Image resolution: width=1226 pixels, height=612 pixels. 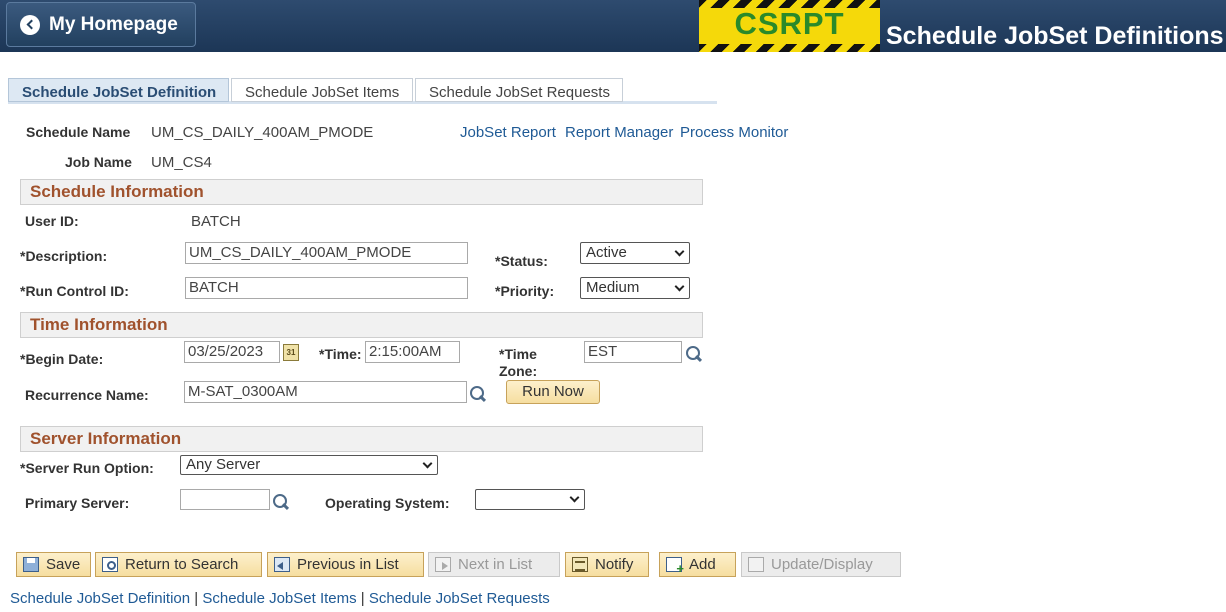 I want to click on time-information-title: Time Information, so click(x=99, y=324).